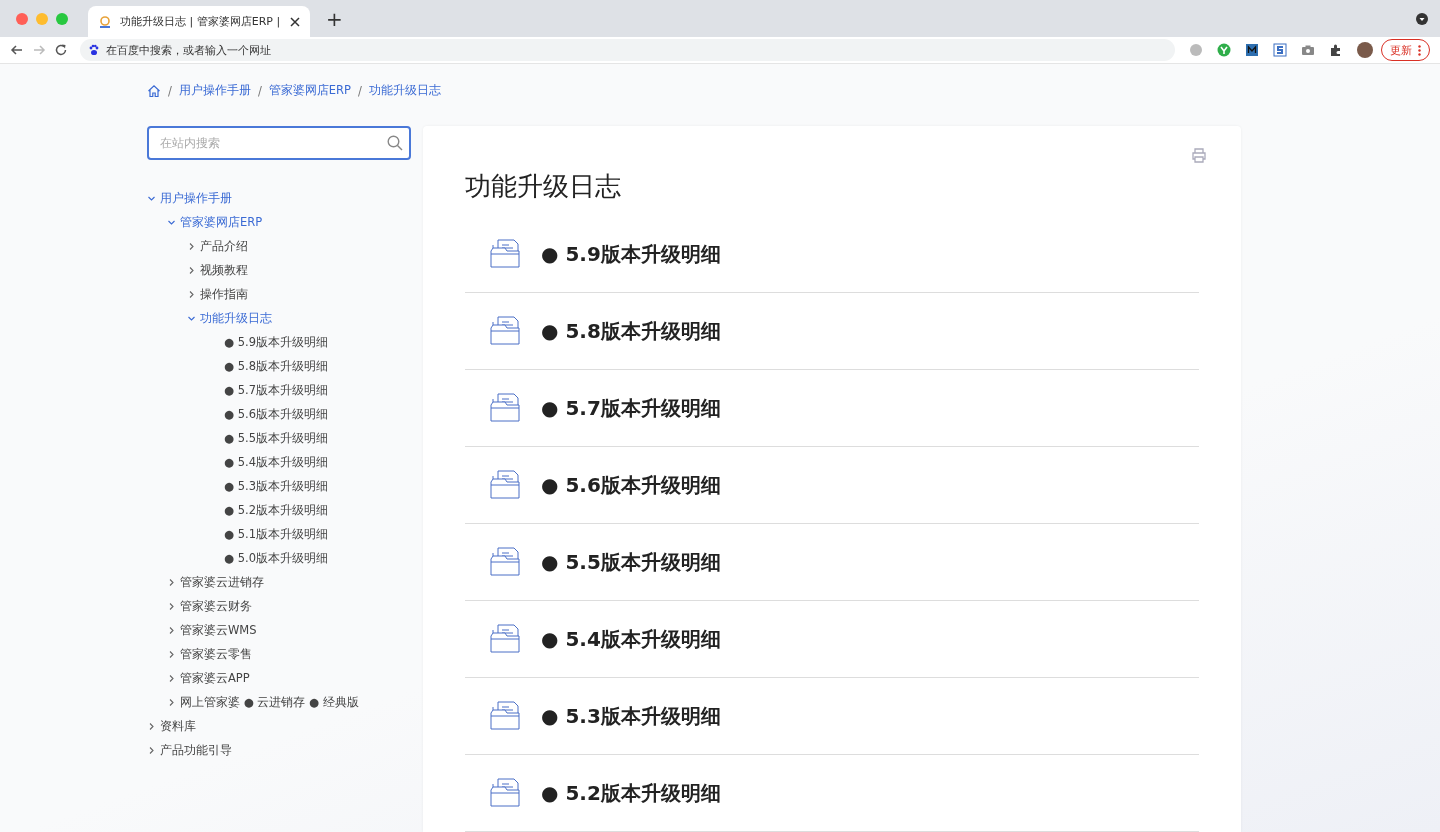  Describe the element at coordinates (276, 510) in the screenshot. I see `page-link: ● 5.2版本升级明细` at that location.